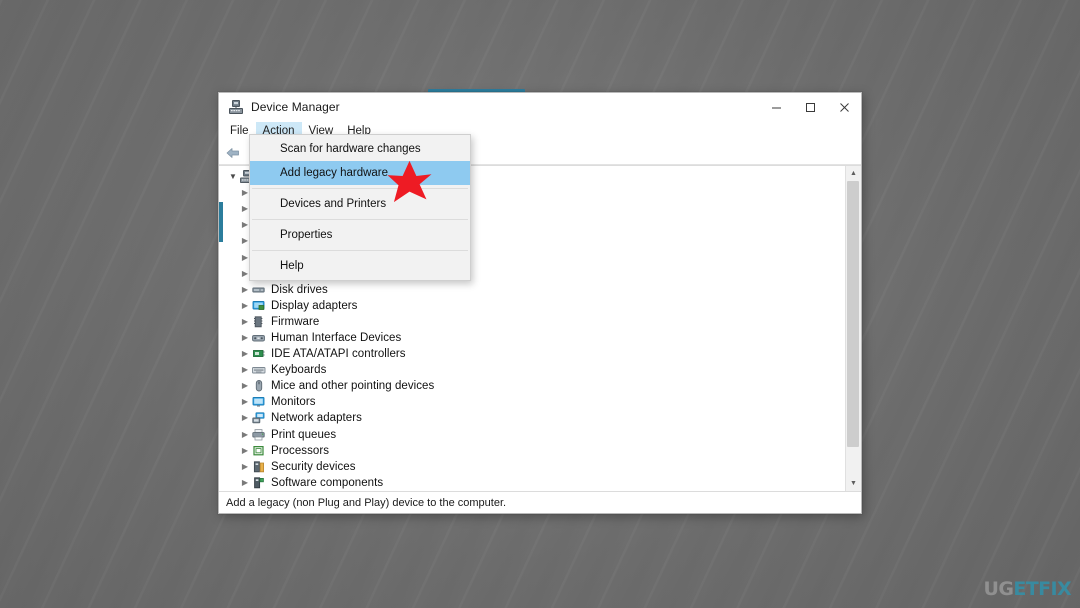  I want to click on scroll-down-button: ▼, so click(853, 483).